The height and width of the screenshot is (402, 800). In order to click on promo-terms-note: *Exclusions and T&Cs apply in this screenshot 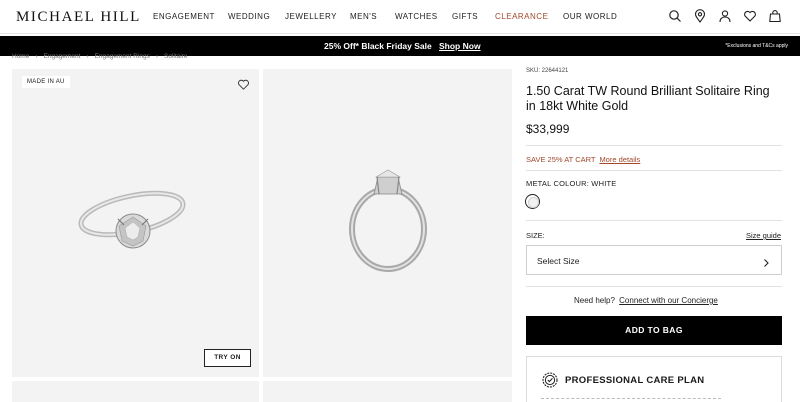, I will do `click(756, 46)`.